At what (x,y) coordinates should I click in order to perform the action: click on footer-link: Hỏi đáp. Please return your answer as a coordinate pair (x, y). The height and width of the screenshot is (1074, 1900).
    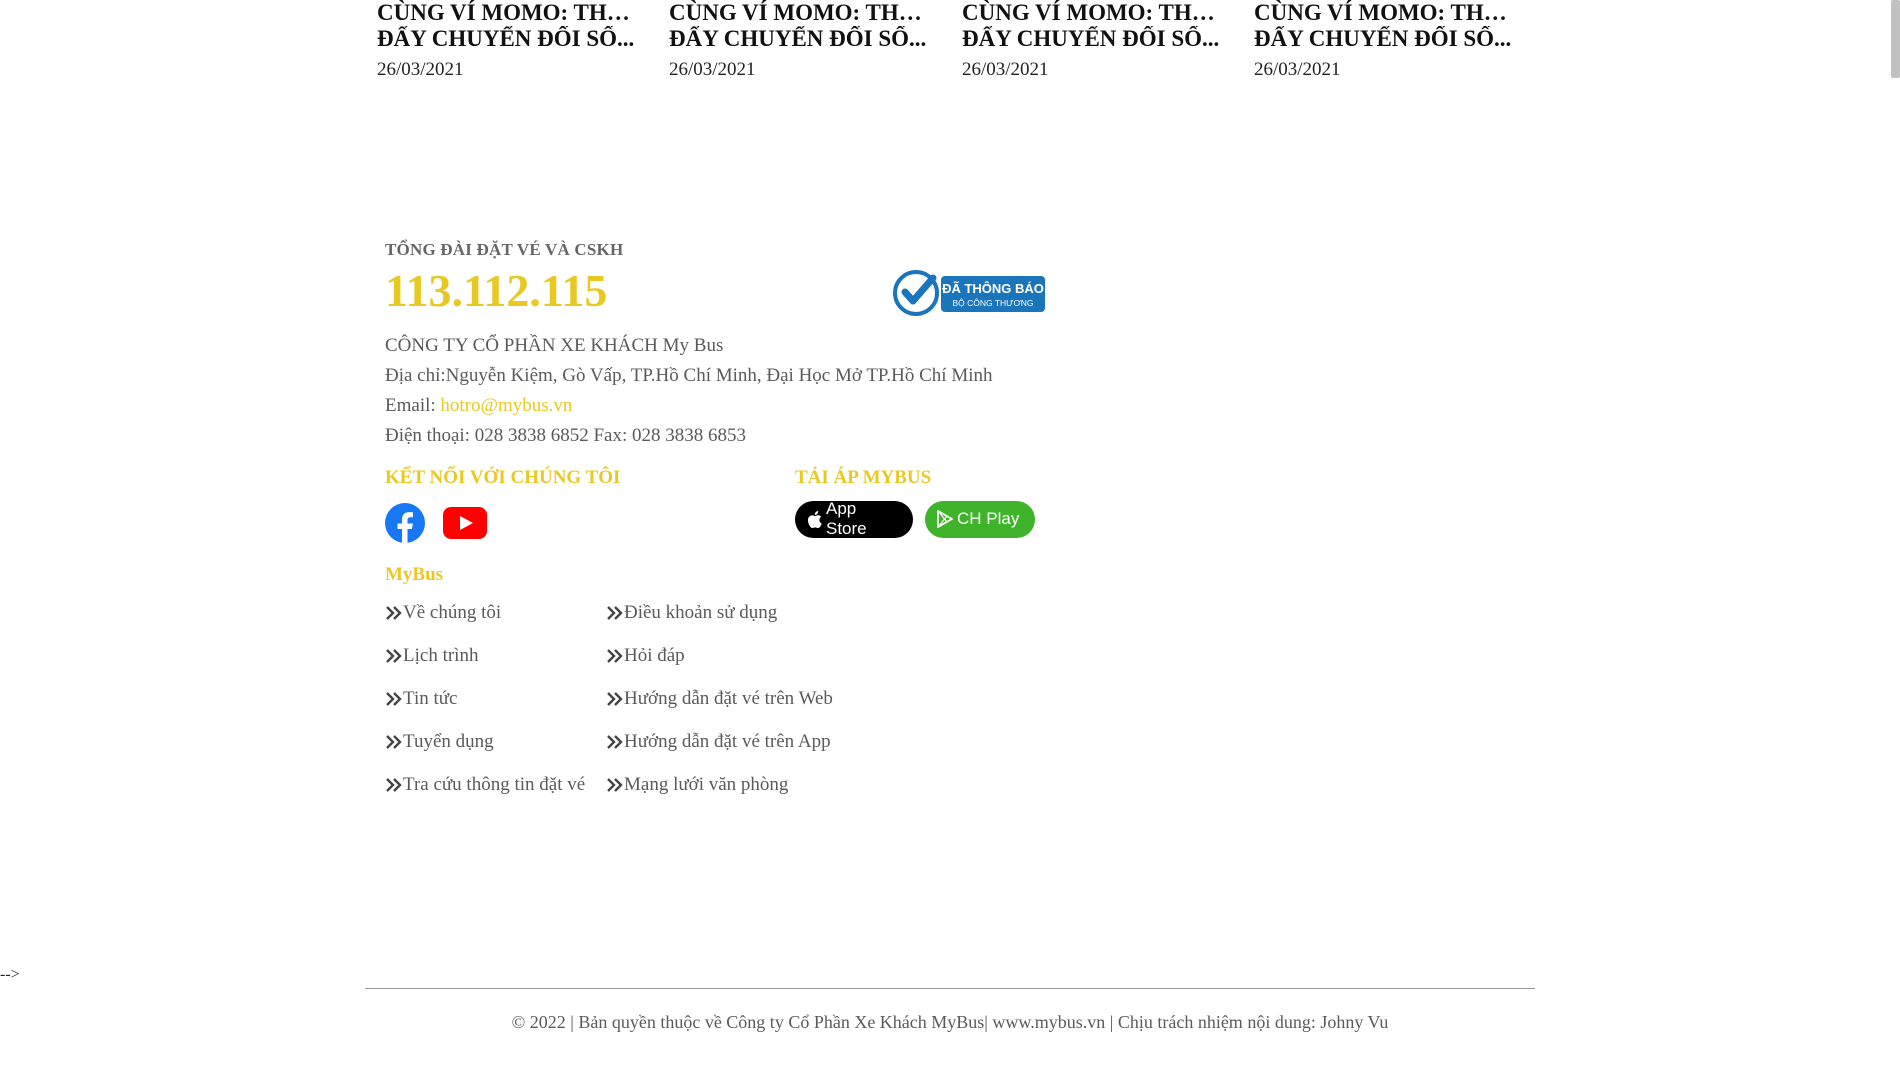
    Looking at the image, I should click on (719, 656).